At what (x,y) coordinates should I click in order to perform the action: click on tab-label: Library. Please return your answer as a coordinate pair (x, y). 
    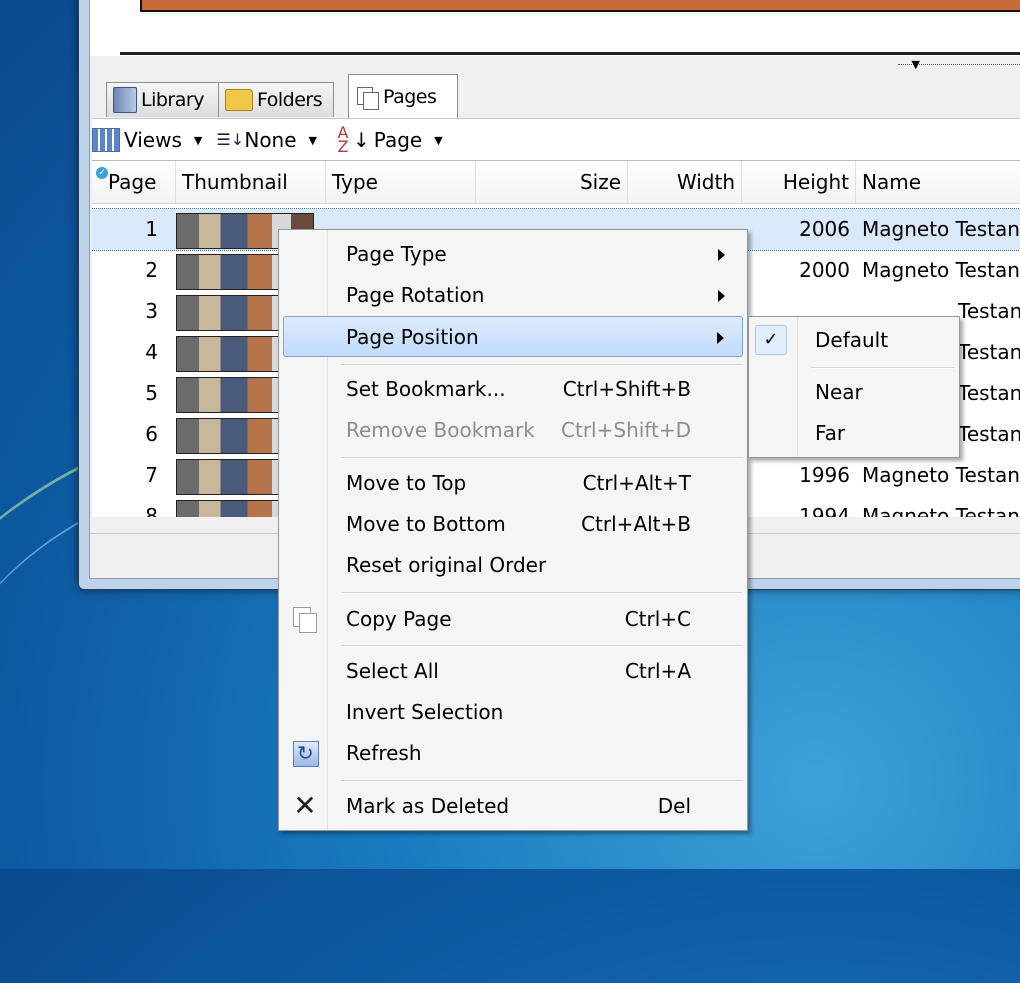
    Looking at the image, I should click on (172, 100).